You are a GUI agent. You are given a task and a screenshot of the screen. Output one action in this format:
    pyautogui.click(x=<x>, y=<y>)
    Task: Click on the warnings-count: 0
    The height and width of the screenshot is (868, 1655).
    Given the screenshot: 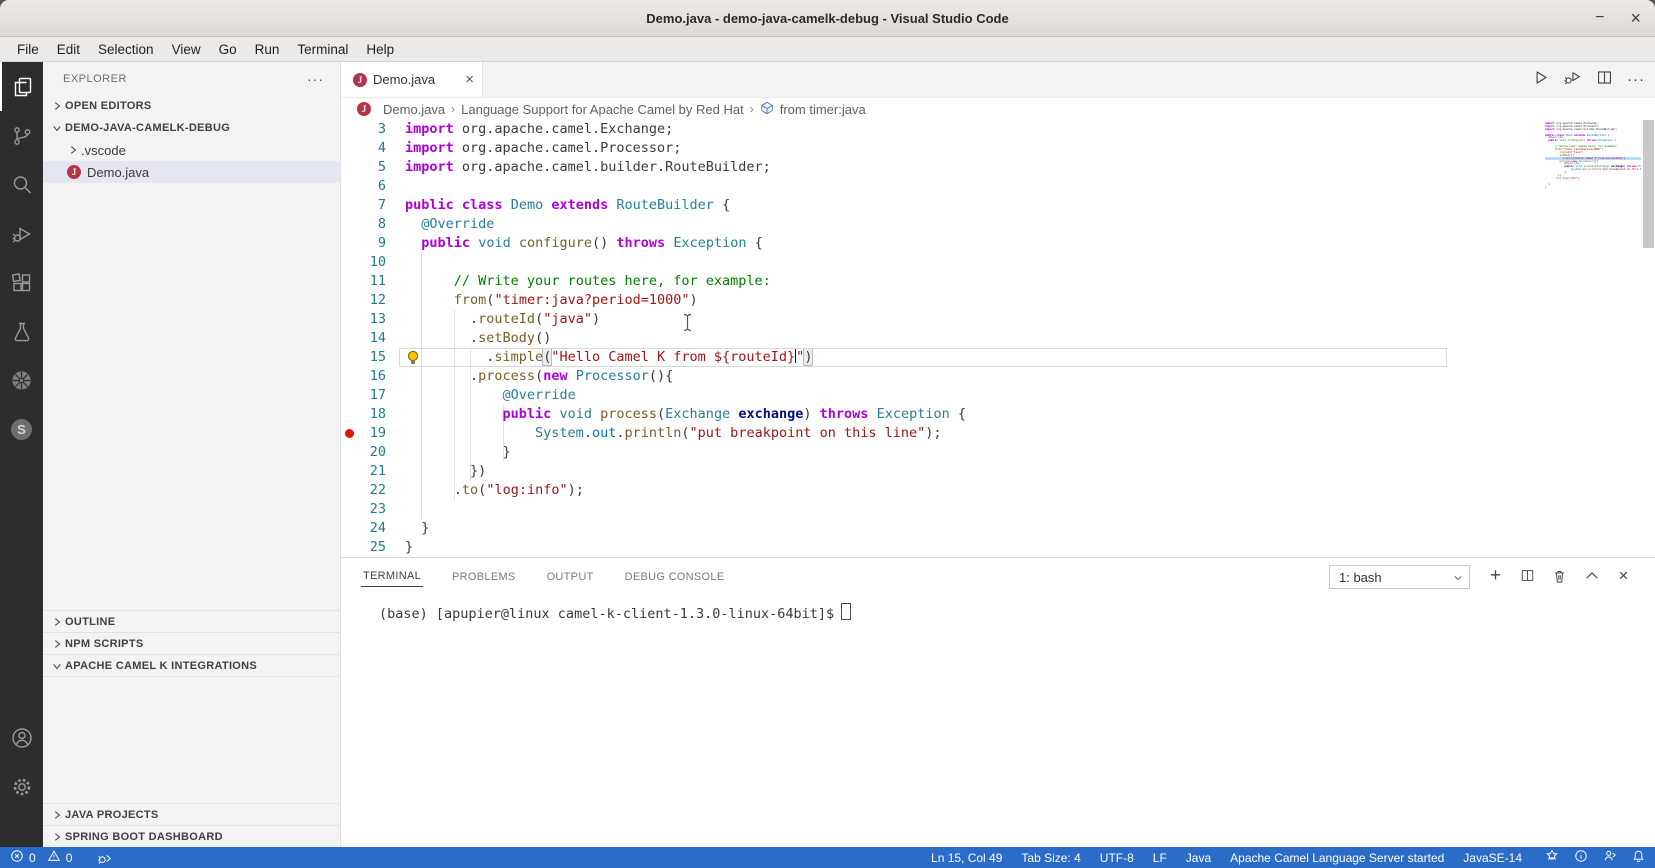 What is the action you would take?
    pyautogui.click(x=69, y=858)
    